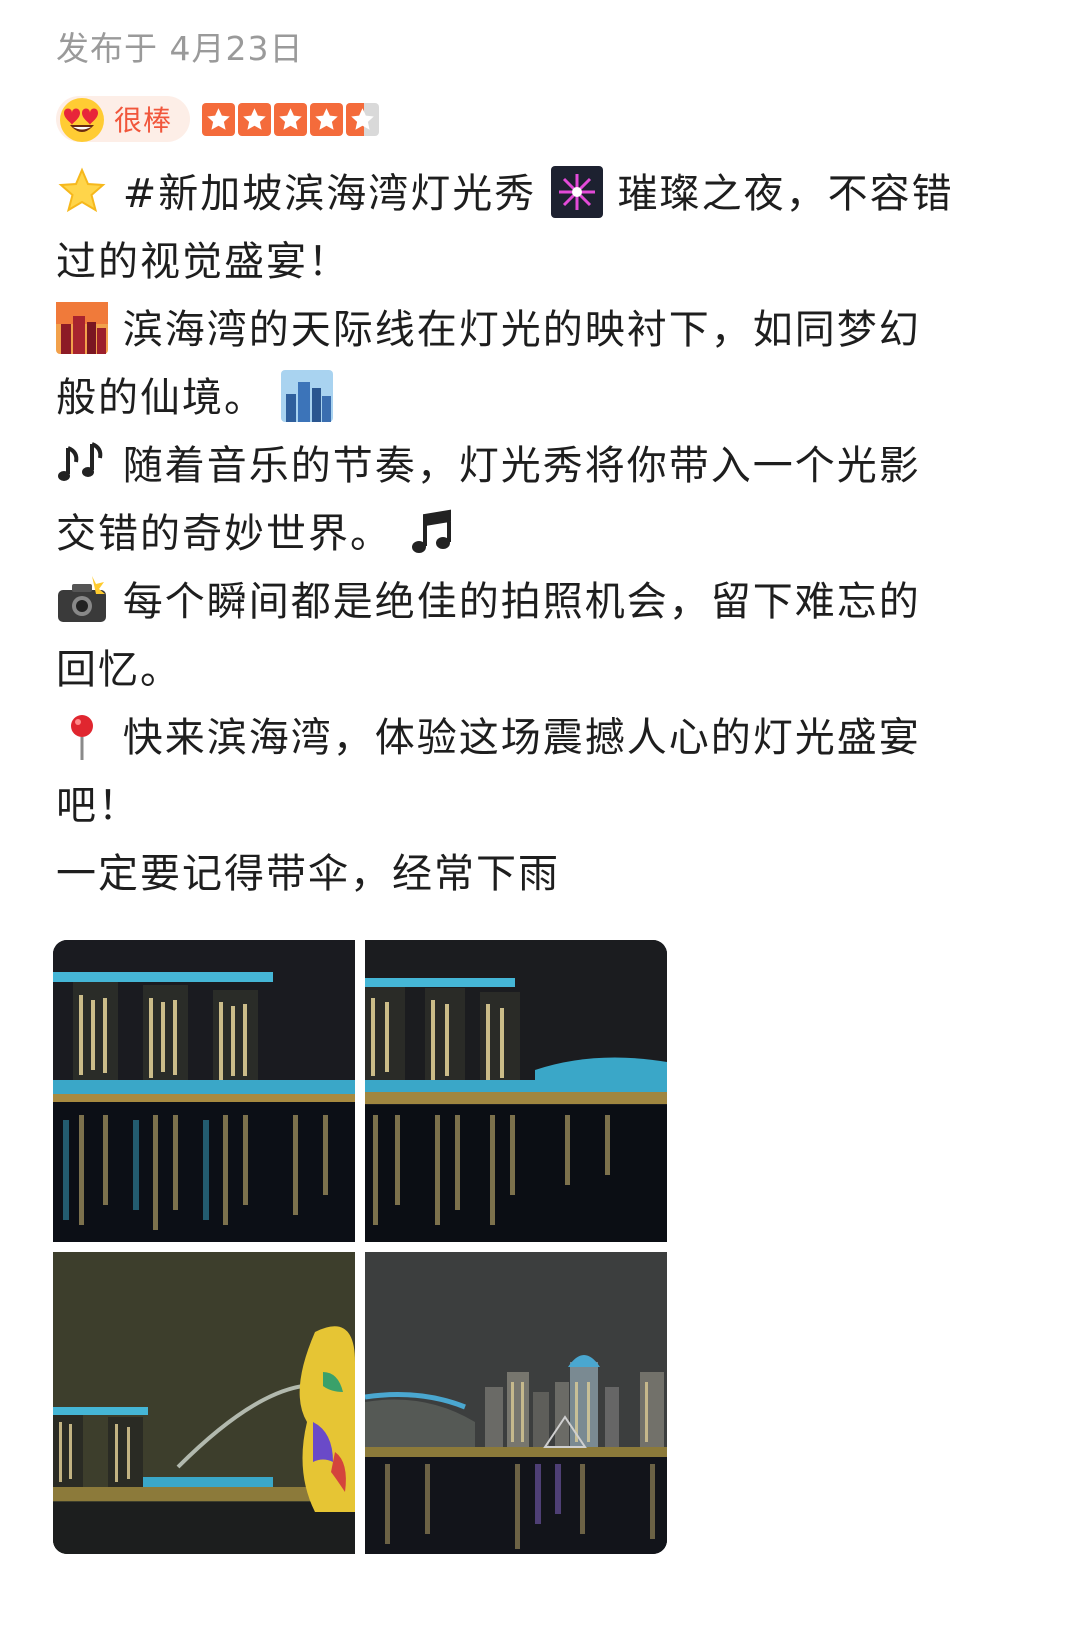  What do you see at coordinates (521, 602) in the screenshot?
I see `content-line: 每个瞬间都是绝佳的拍照机会，留下难忘的` at bounding box center [521, 602].